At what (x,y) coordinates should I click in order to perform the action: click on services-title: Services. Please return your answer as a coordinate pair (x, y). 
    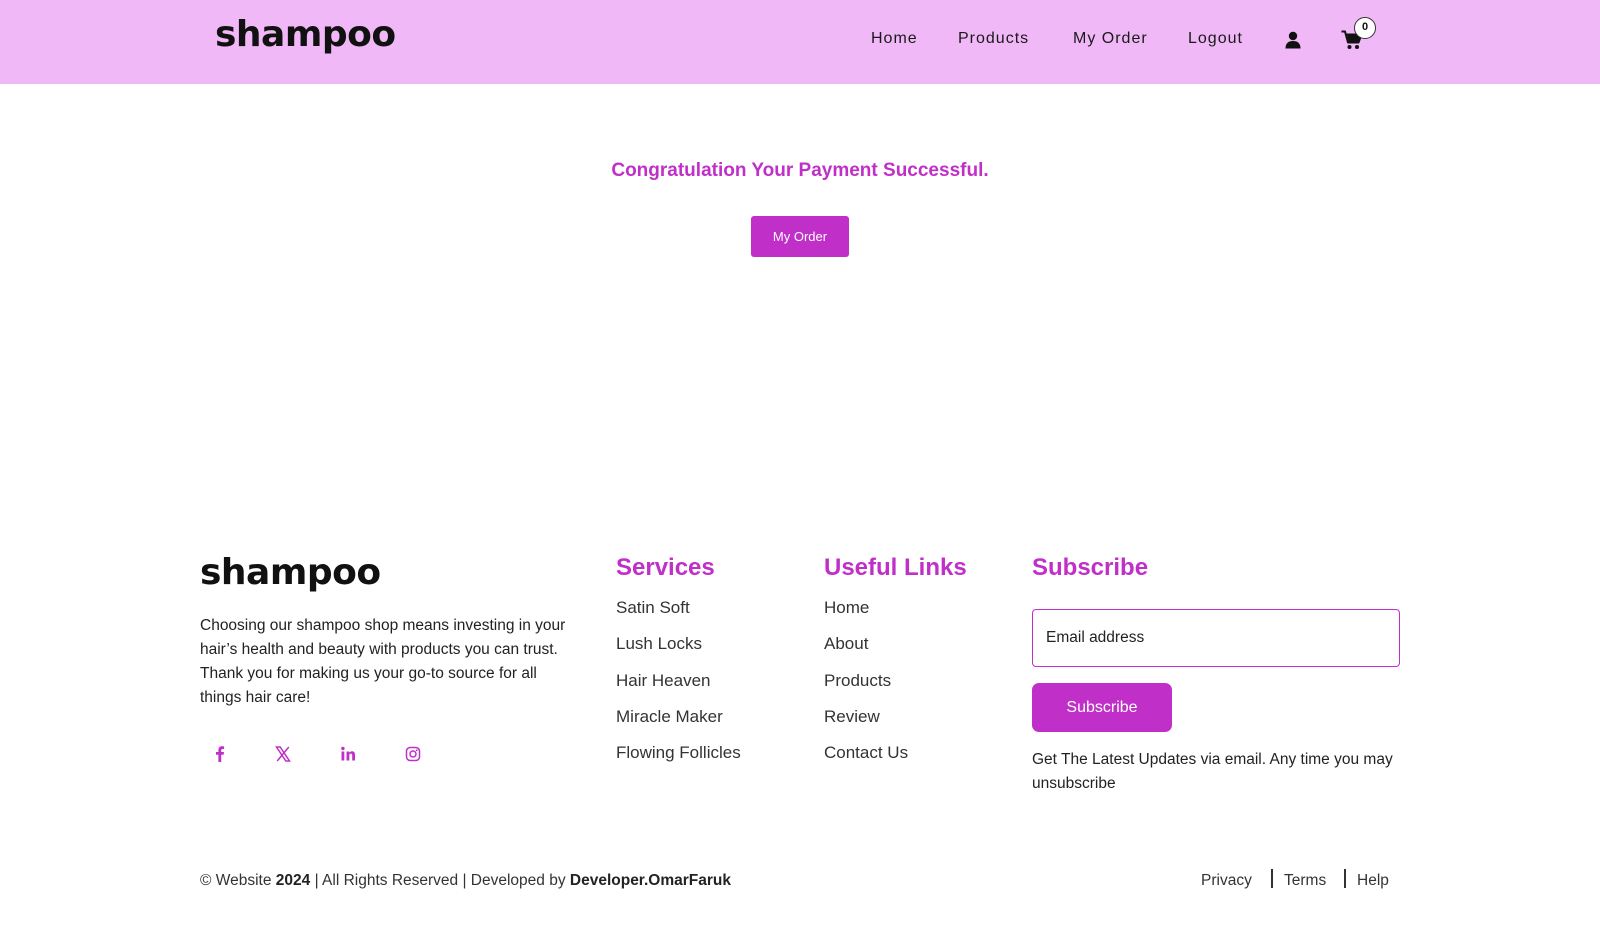
    Looking at the image, I should click on (665, 567).